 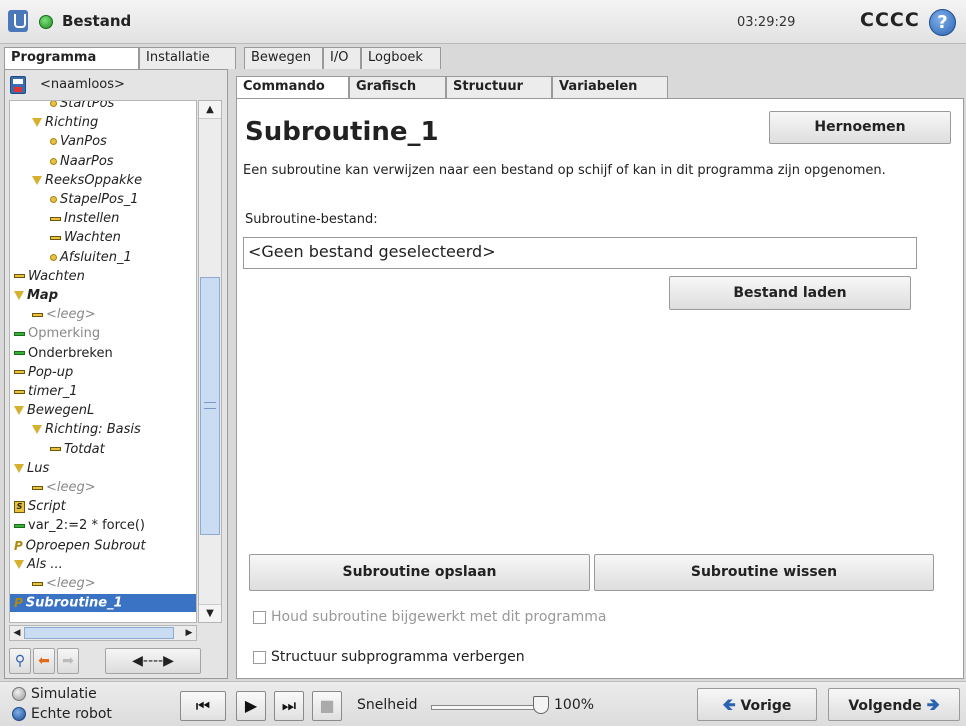 I want to click on tree-node: Afsluiten_1, so click(x=91, y=258).